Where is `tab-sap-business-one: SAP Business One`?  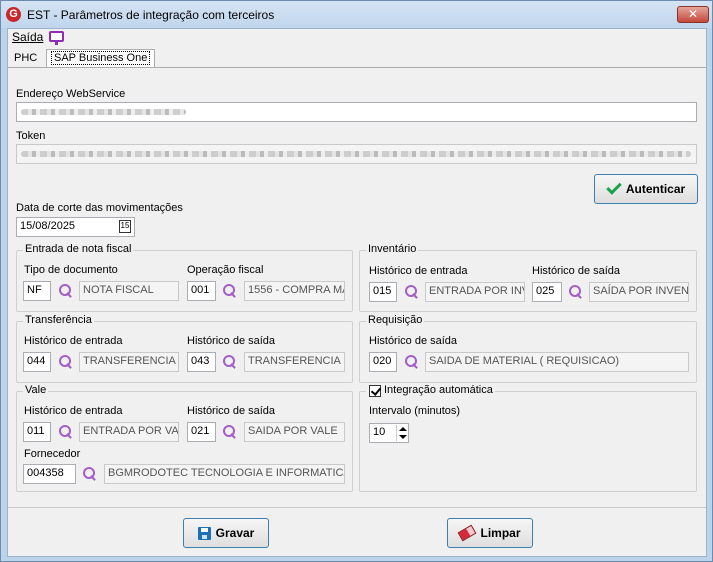
tab-sap-business-one: SAP Business One is located at coordinates (101, 58).